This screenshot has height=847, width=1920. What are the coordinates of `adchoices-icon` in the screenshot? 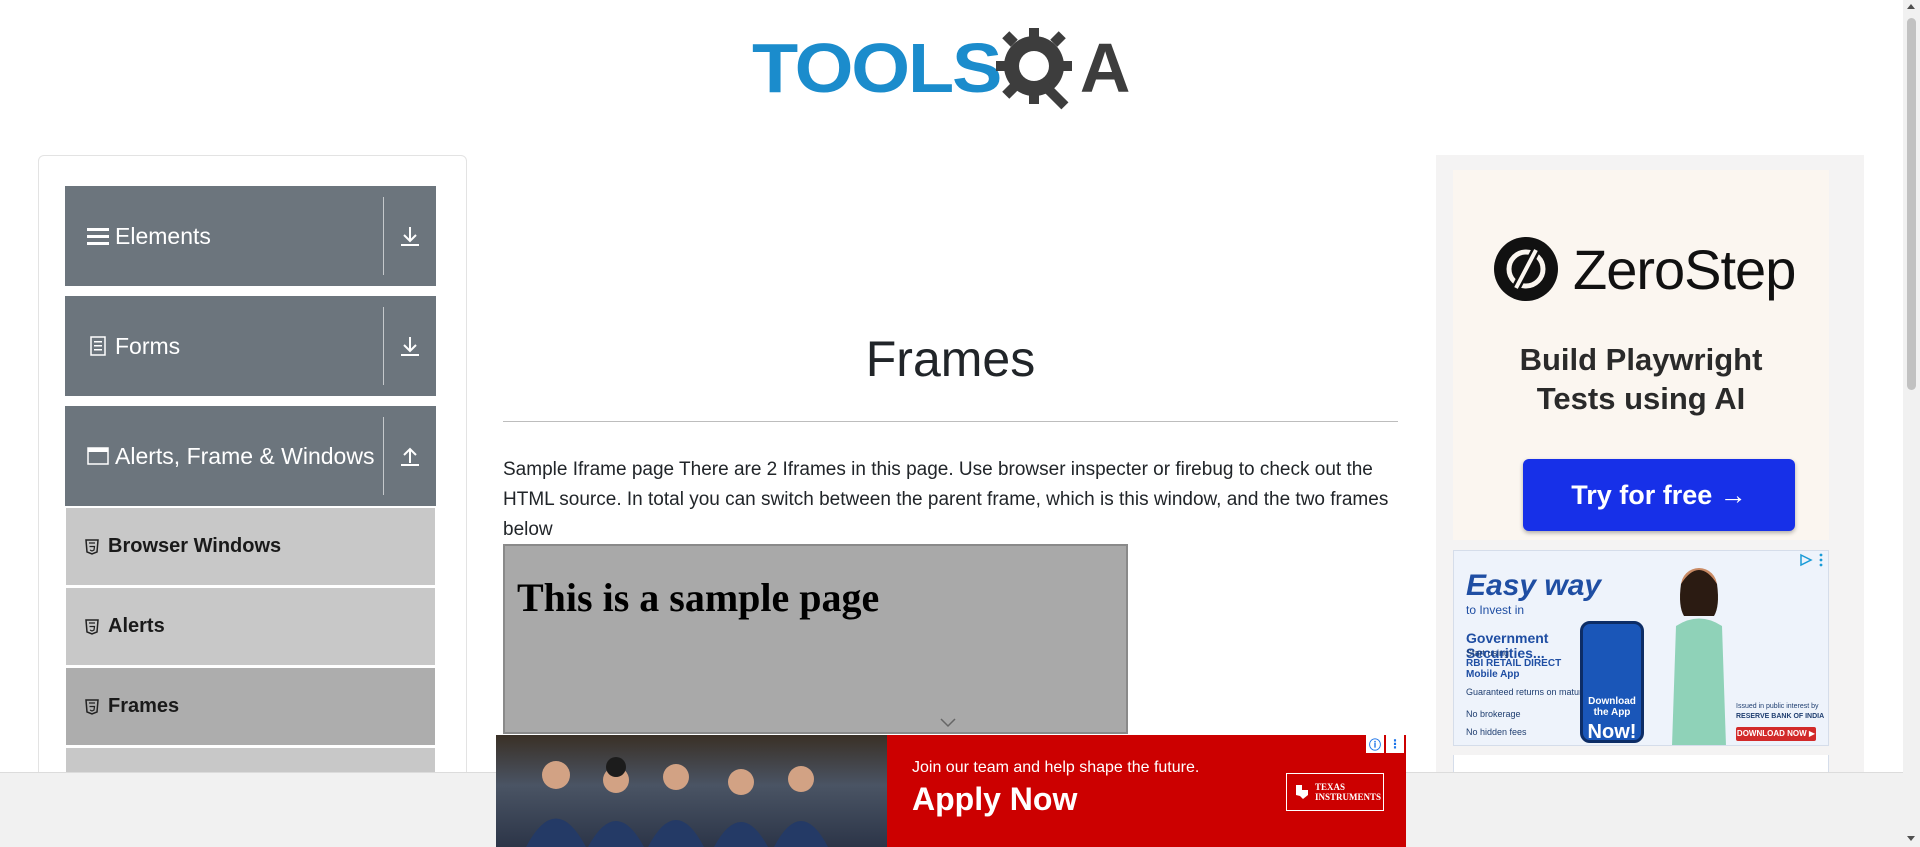 It's located at (1806, 562).